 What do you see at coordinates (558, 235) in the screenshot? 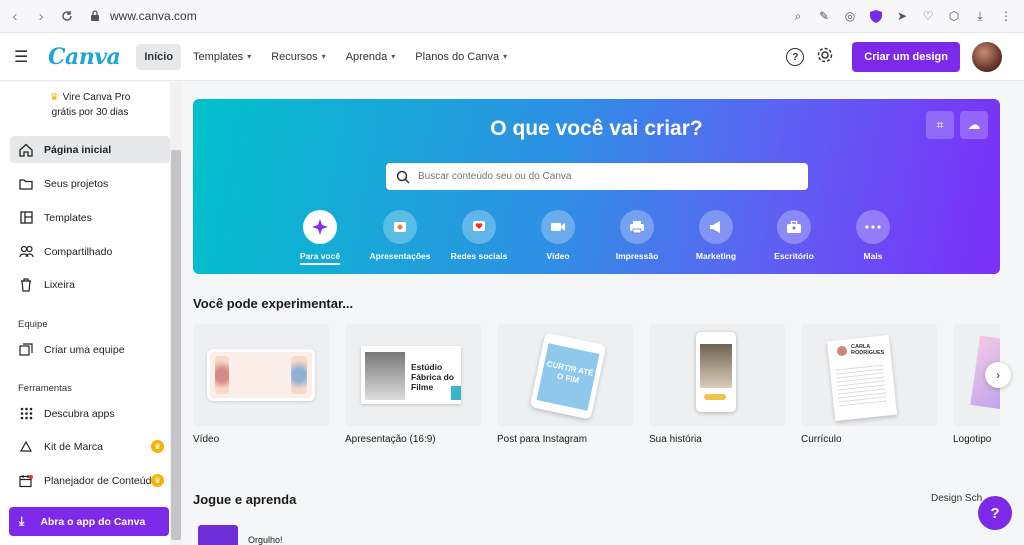
I see `category-video: Vídeo` at bounding box center [558, 235].